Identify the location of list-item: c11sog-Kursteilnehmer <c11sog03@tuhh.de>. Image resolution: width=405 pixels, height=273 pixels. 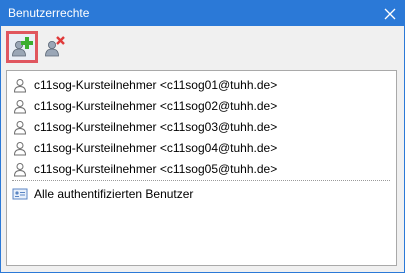
(201, 126).